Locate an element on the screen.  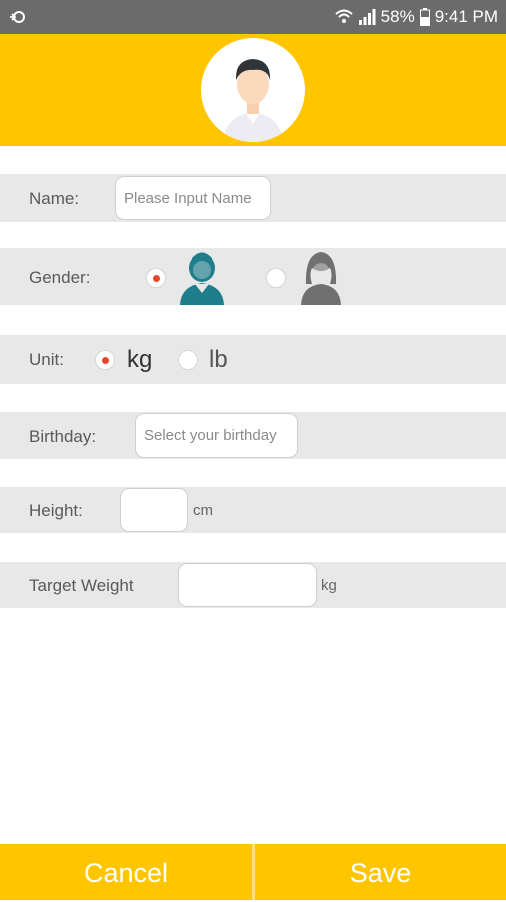
button-divider is located at coordinates (253, 872).